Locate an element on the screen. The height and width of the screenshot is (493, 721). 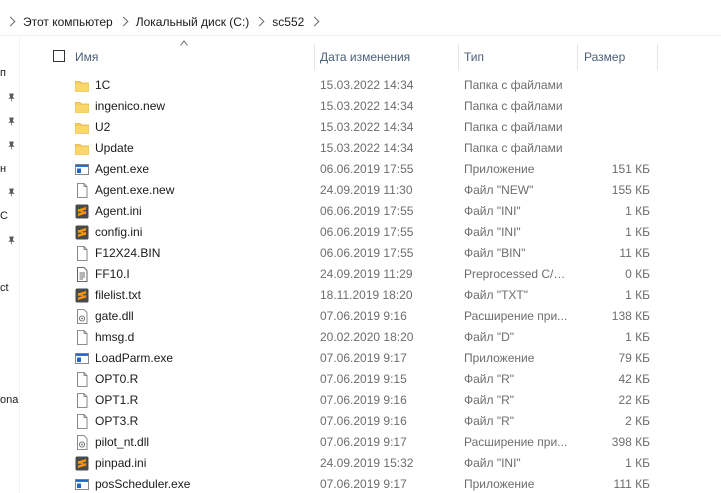
file-row: Update 15.03.2022 14:34 Папка с файлами is located at coordinates (382, 148).